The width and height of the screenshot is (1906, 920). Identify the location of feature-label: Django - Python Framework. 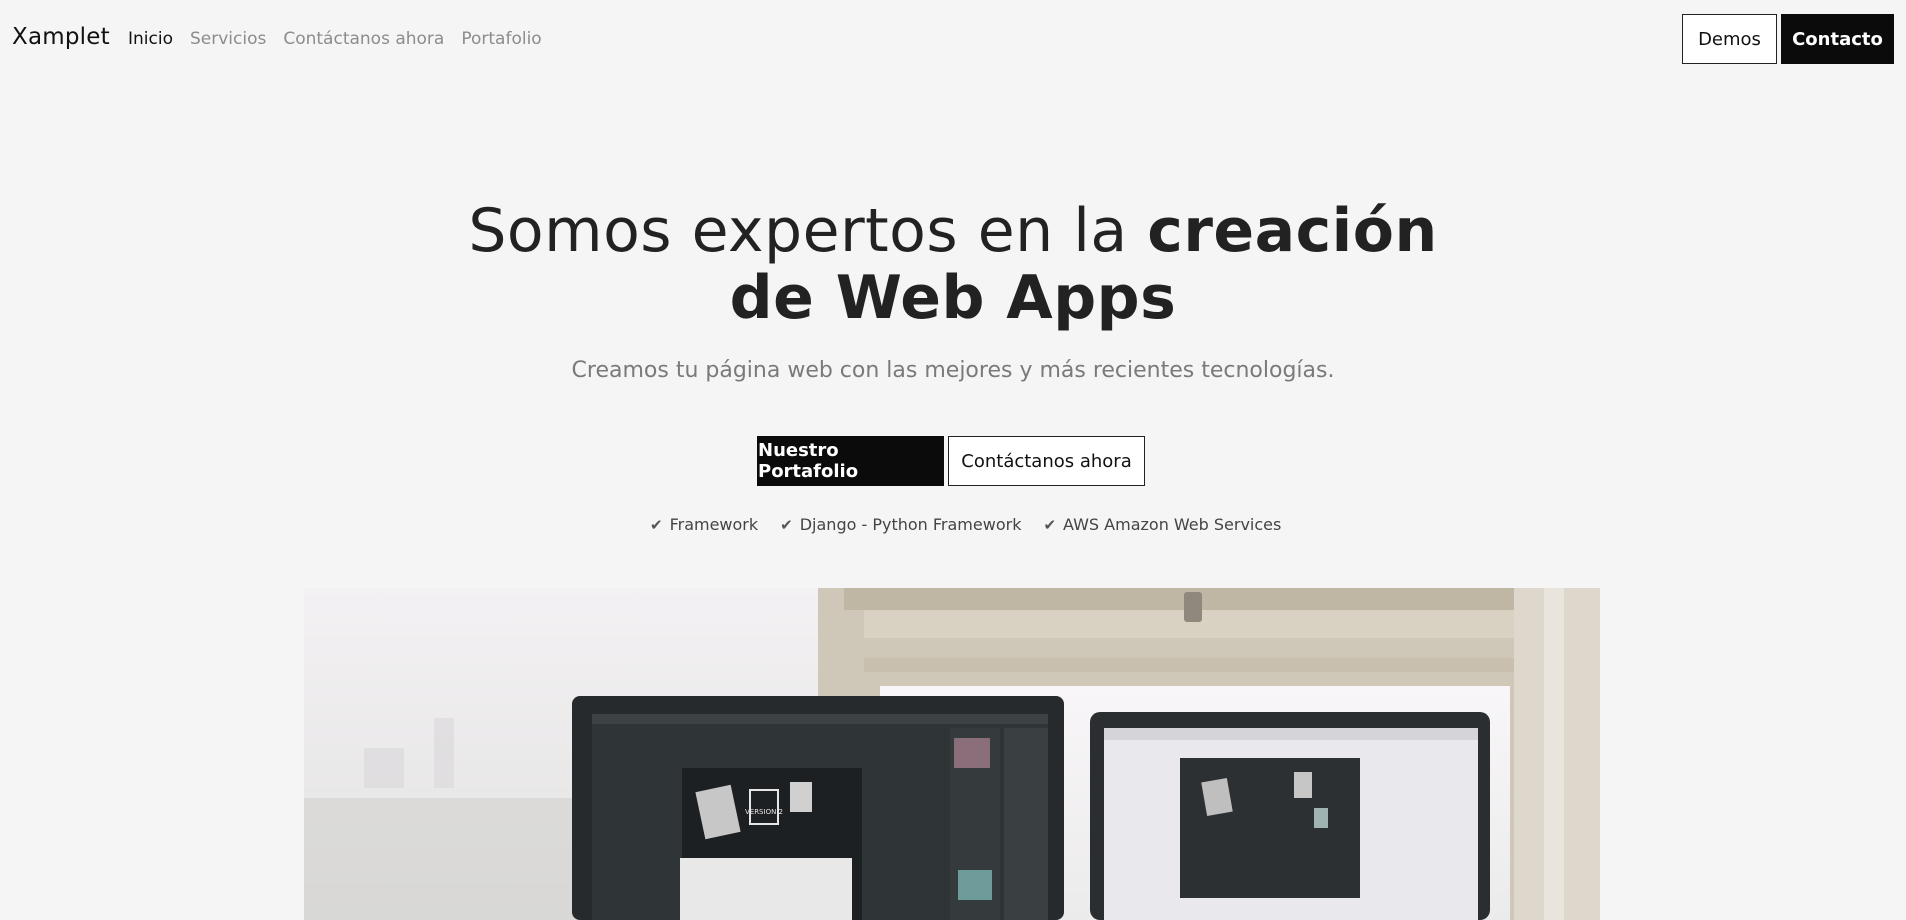
(910, 524).